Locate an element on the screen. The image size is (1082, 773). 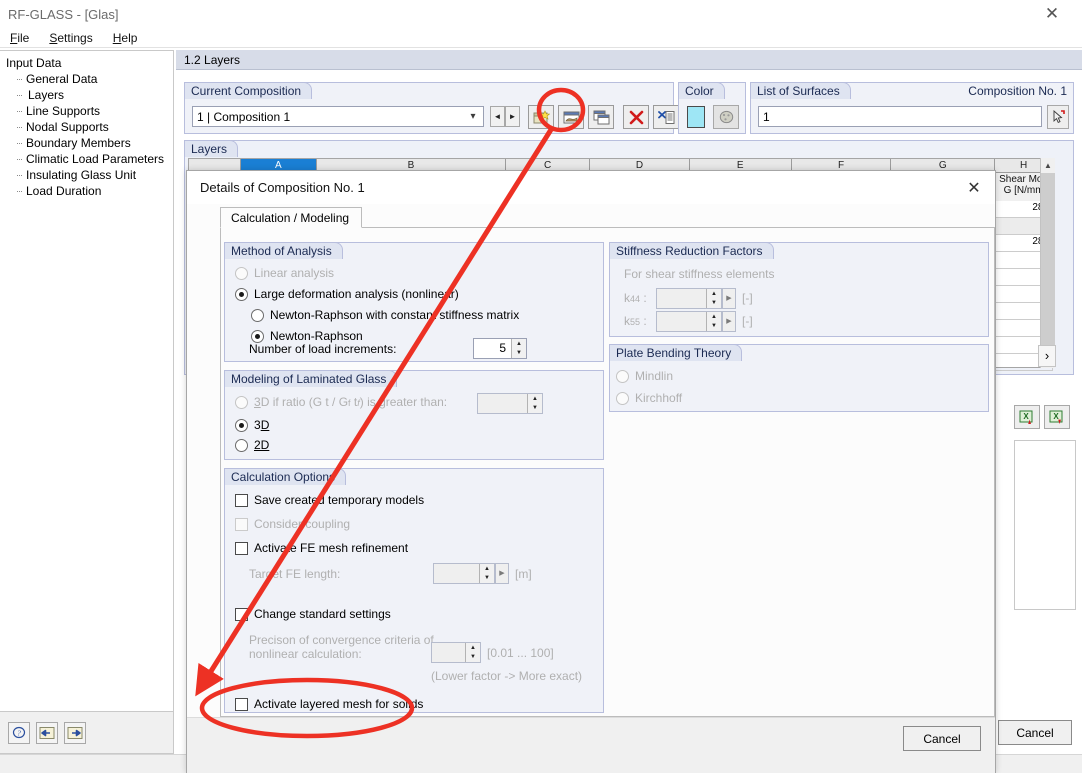
list-of-surfaces-group: List of Surfaces Composition No. 1 1 is located at coordinates (912, 108).